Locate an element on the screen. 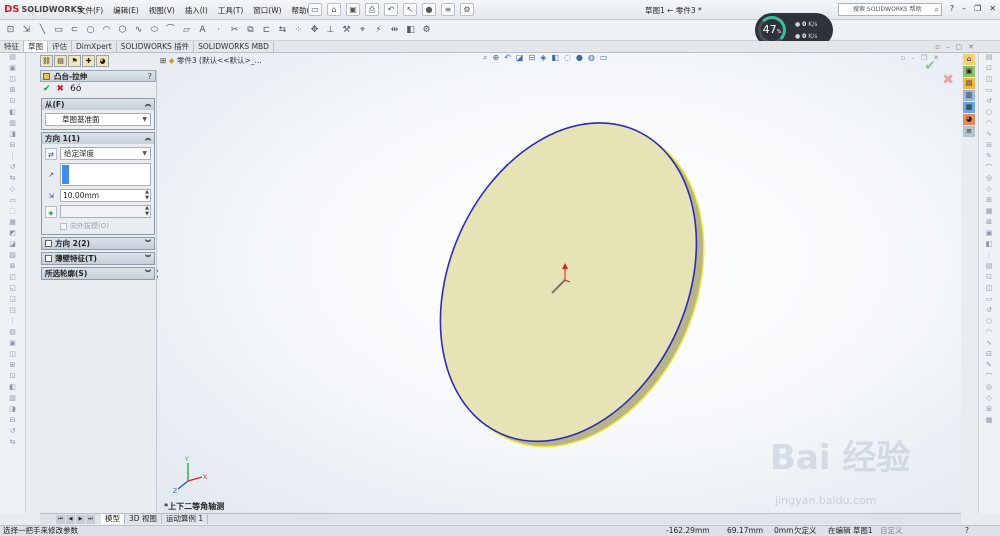 Image resolution: width=1000 pixels, height=536 pixels. expand-chevron-icon: ︾ is located at coordinates (148, 258).